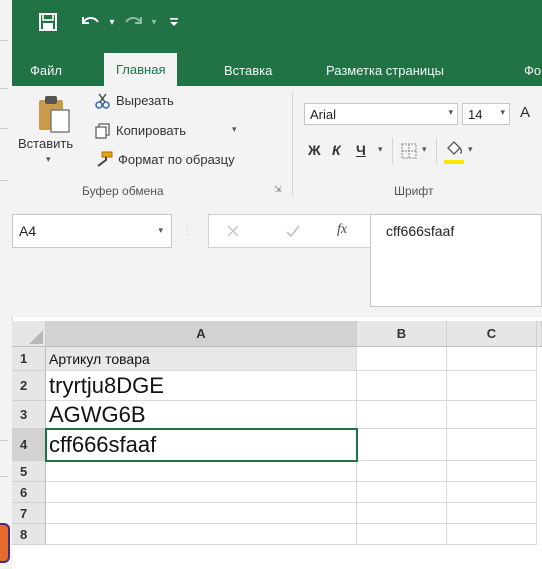 The height and width of the screenshot is (569, 542). What do you see at coordinates (92, 231) in the screenshot?
I see `name-box: A4 ▾` at bounding box center [92, 231].